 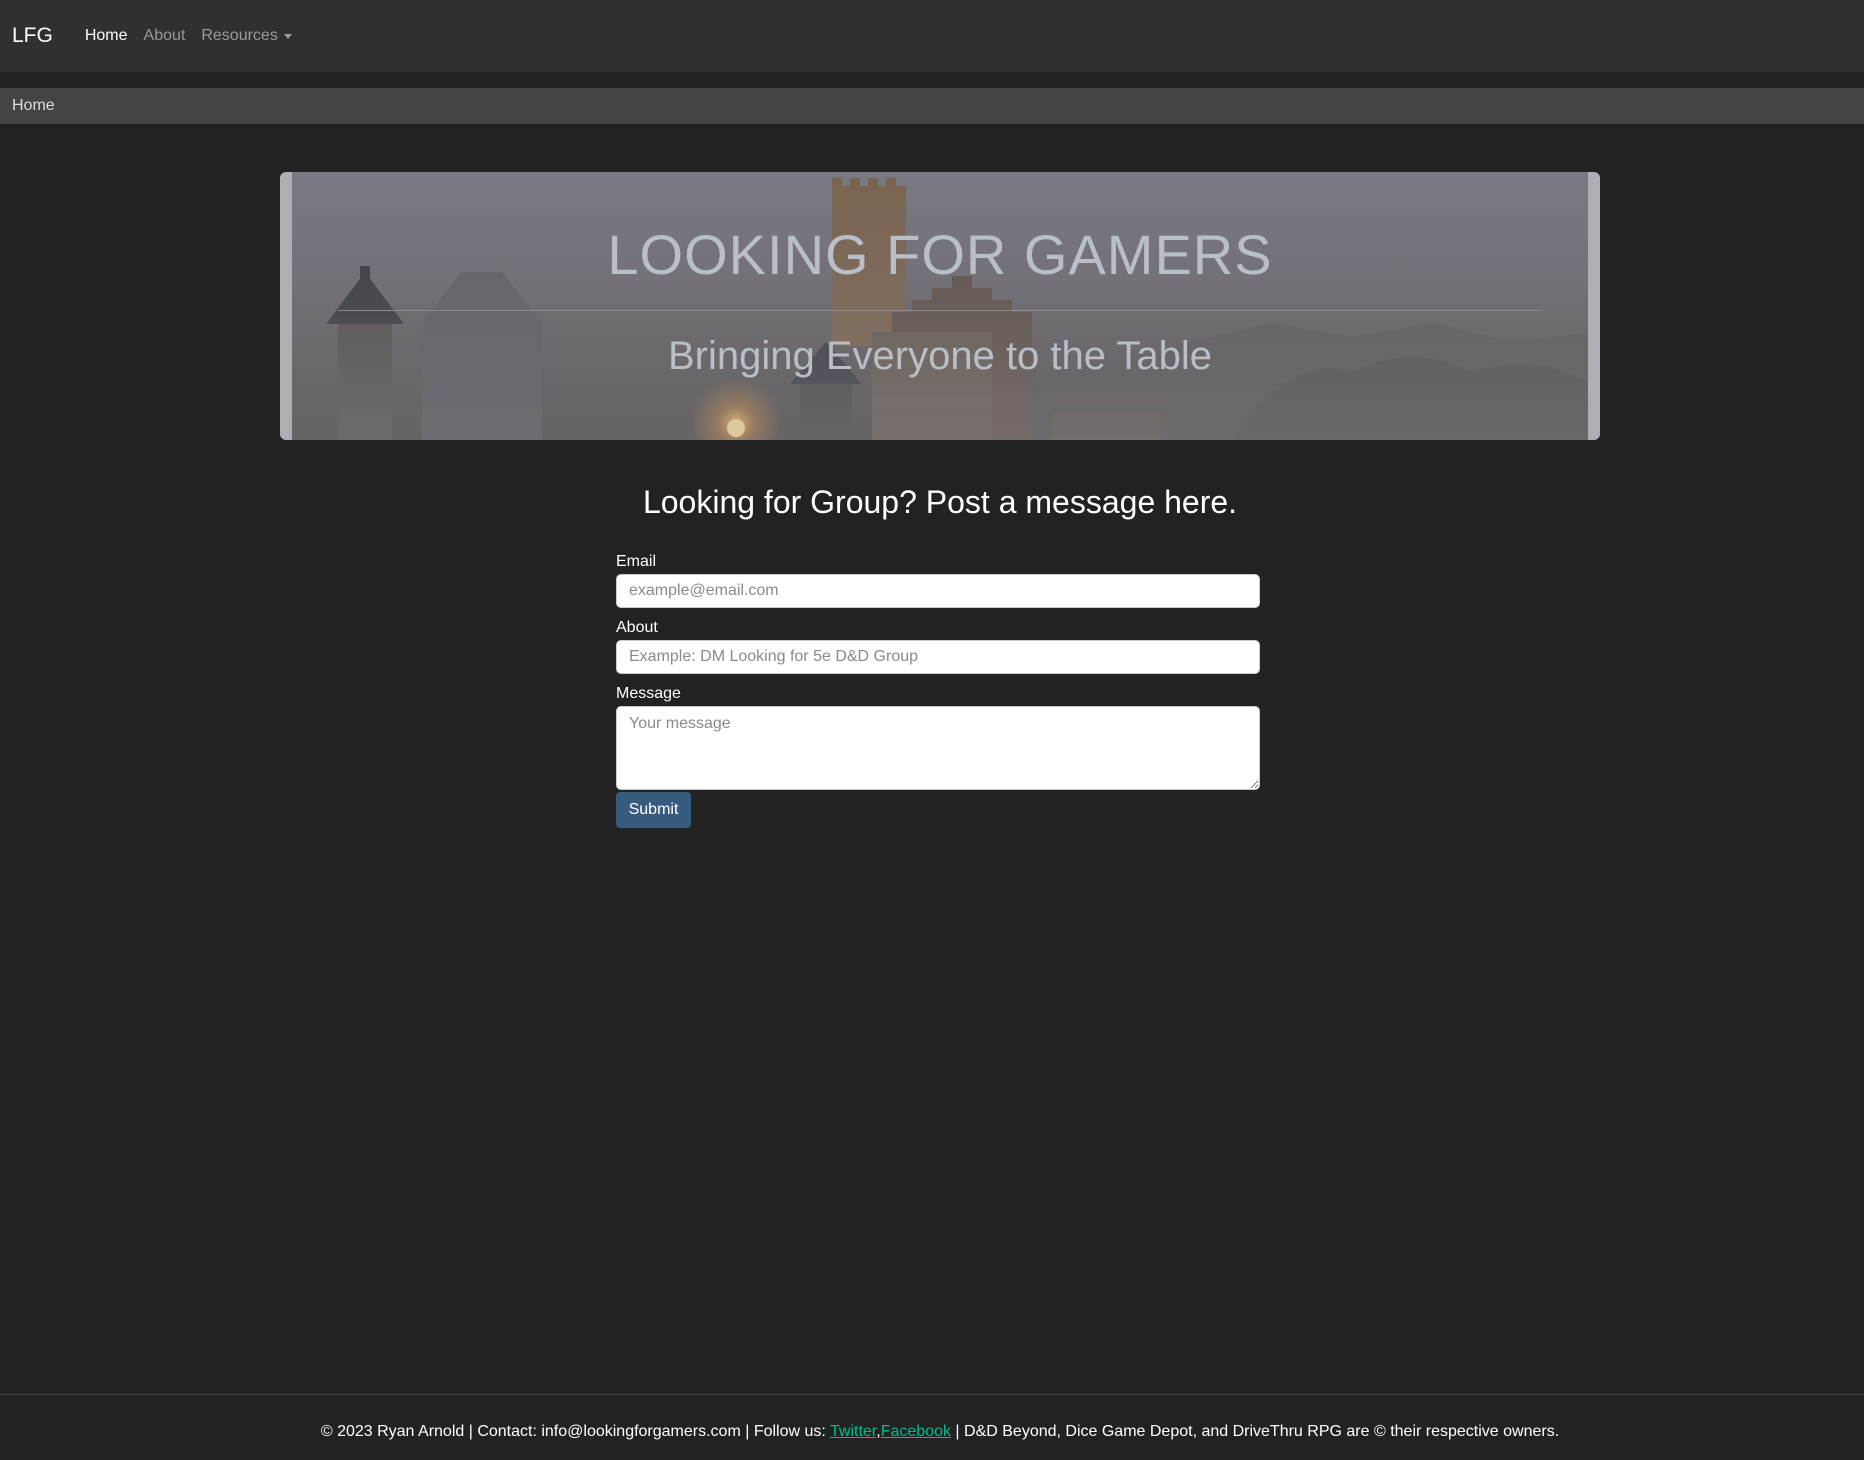 I want to click on breadcrumb-current: Home, so click(x=33, y=105).